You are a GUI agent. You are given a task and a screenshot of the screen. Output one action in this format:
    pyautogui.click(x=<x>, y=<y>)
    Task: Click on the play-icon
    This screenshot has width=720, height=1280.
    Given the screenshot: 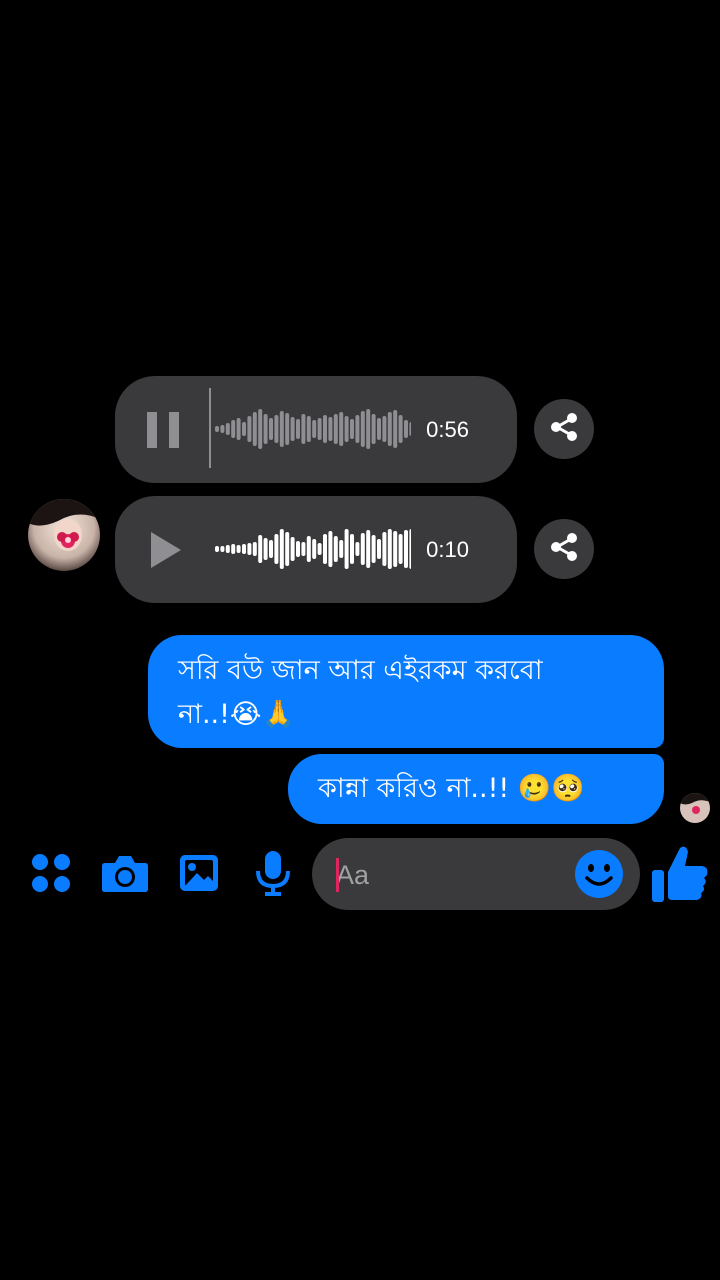 What is the action you would take?
    pyautogui.click(x=165, y=550)
    